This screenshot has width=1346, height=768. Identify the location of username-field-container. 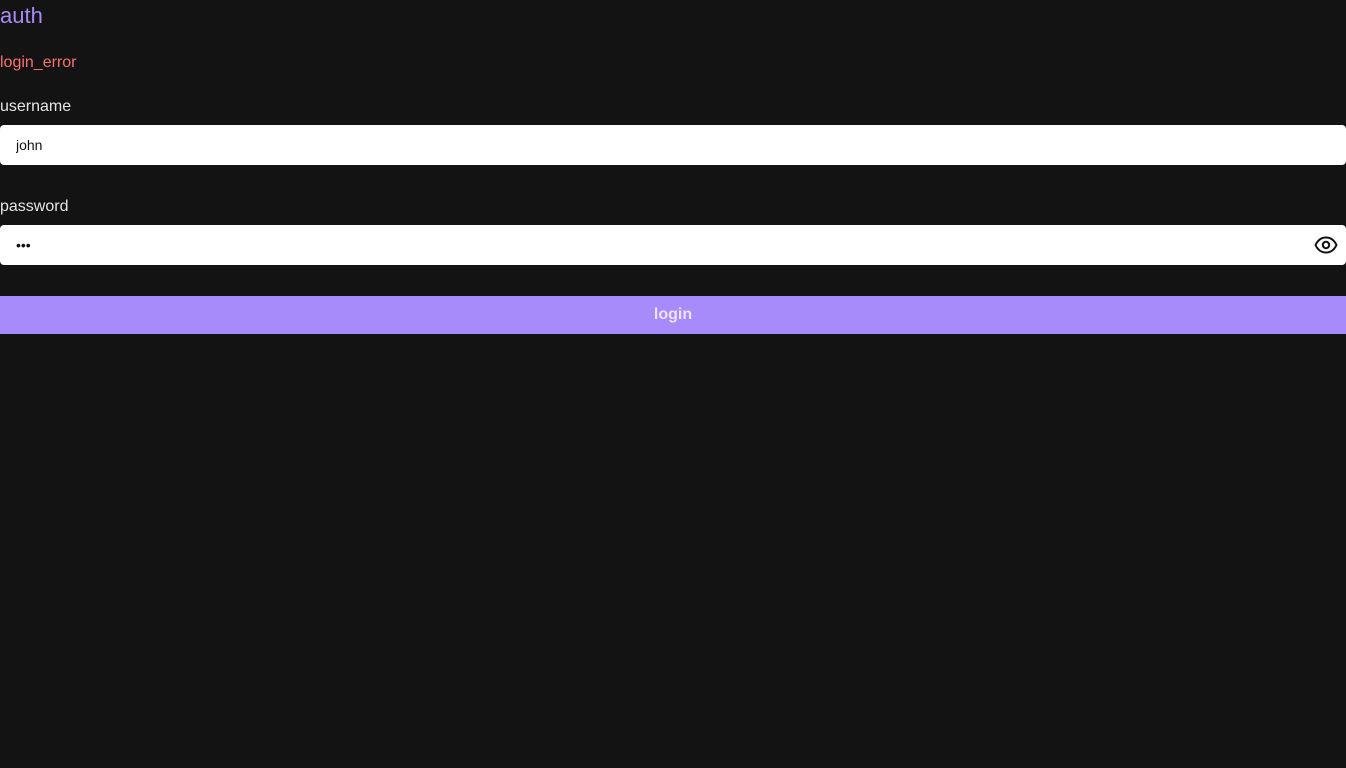
(673, 145).